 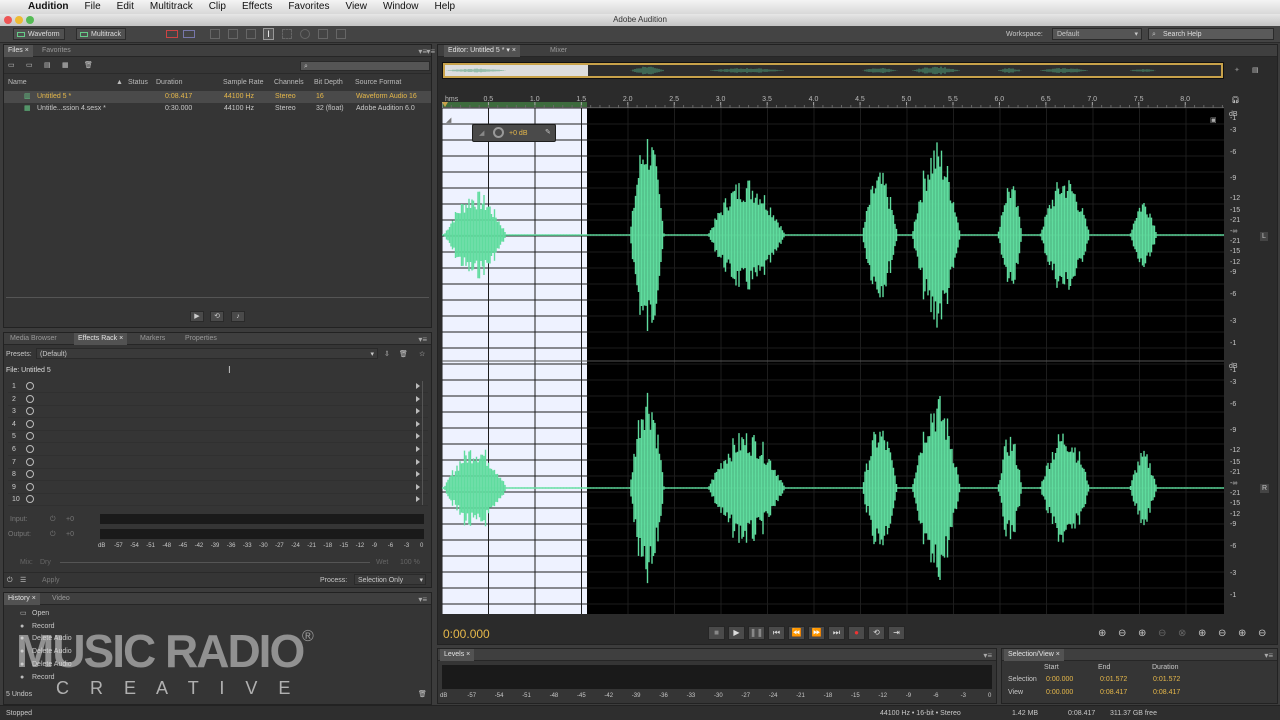 What do you see at coordinates (426, 443) in the screenshot?
I see `slots-scrollbar` at bounding box center [426, 443].